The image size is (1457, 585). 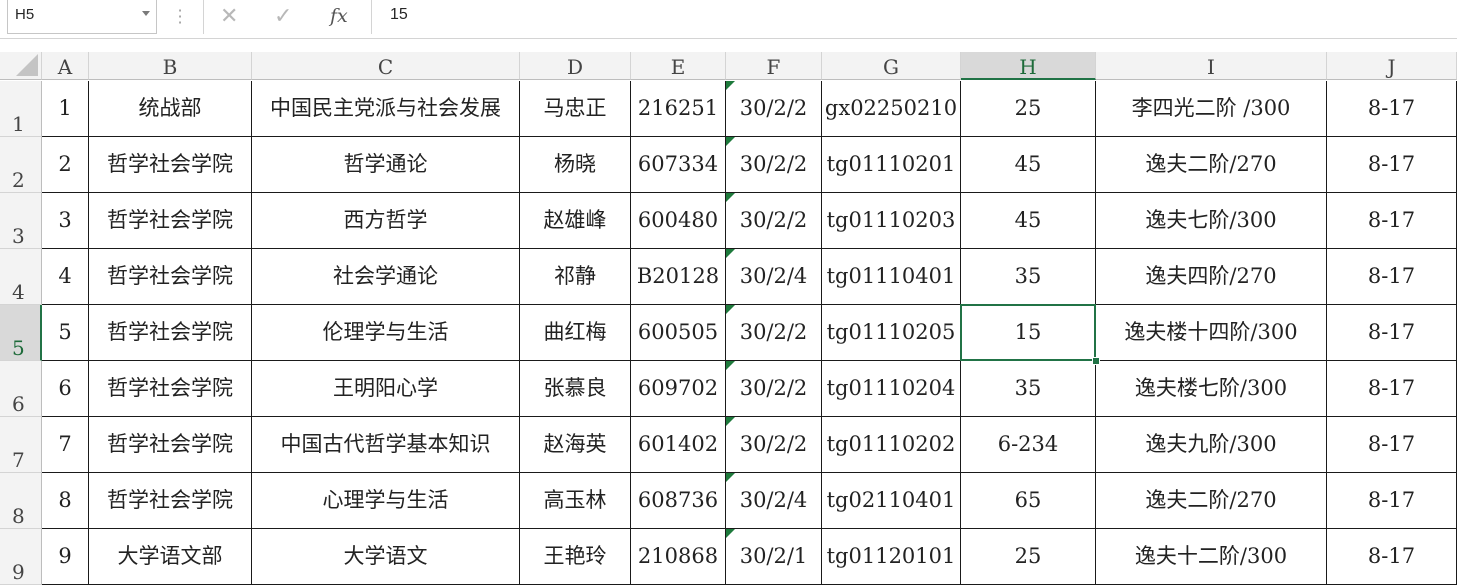 What do you see at coordinates (65, 277) in the screenshot?
I see `cell-a4: 4` at bounding box center [65, 277].